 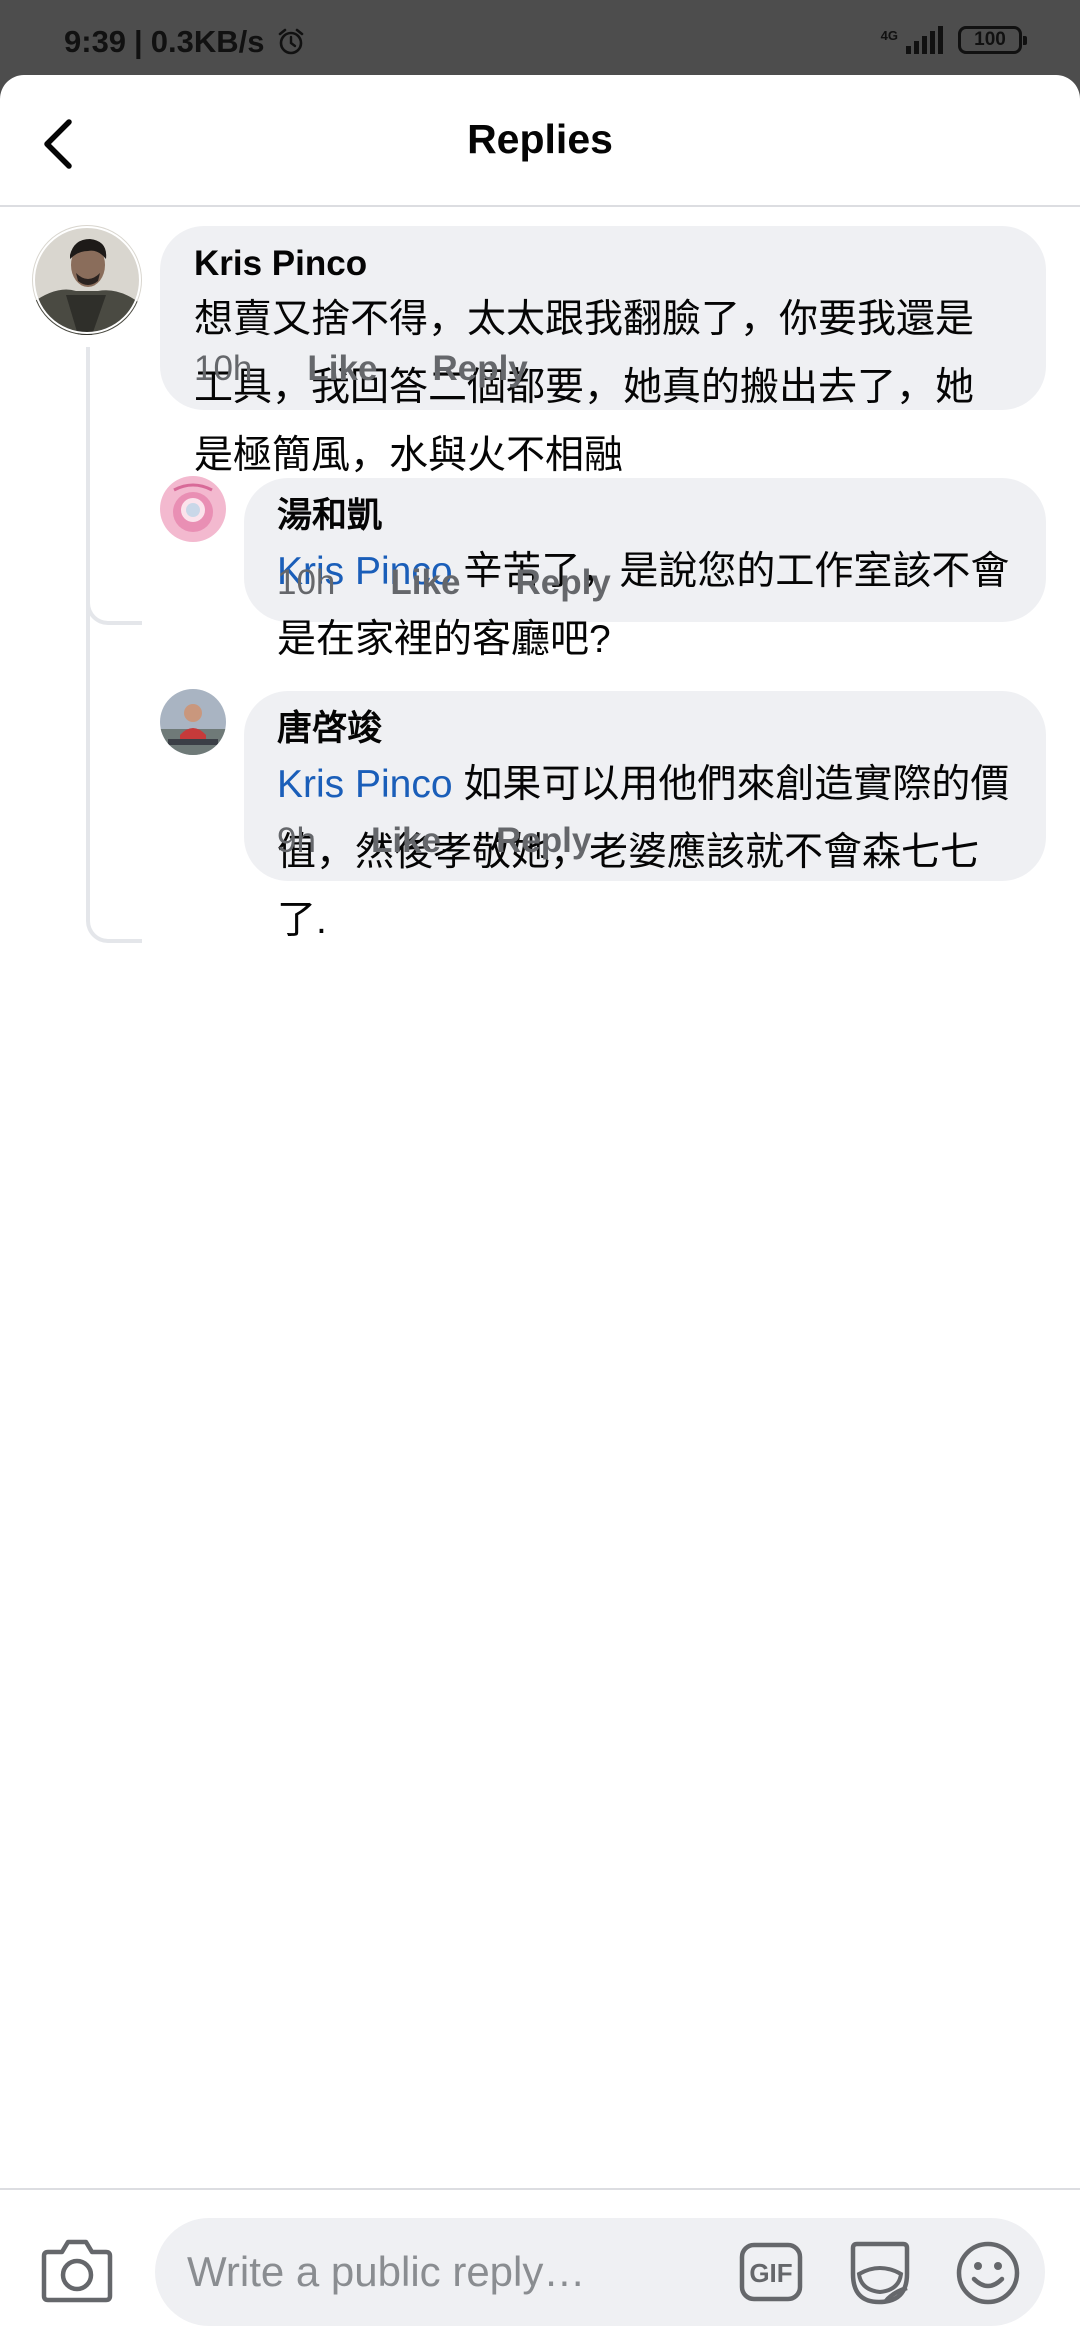 I want to click on comment-text: Kris Pinco 辛苦了，是說您的工作室該不會是在家裡的客廳吧?, so click(x=646, y=606).